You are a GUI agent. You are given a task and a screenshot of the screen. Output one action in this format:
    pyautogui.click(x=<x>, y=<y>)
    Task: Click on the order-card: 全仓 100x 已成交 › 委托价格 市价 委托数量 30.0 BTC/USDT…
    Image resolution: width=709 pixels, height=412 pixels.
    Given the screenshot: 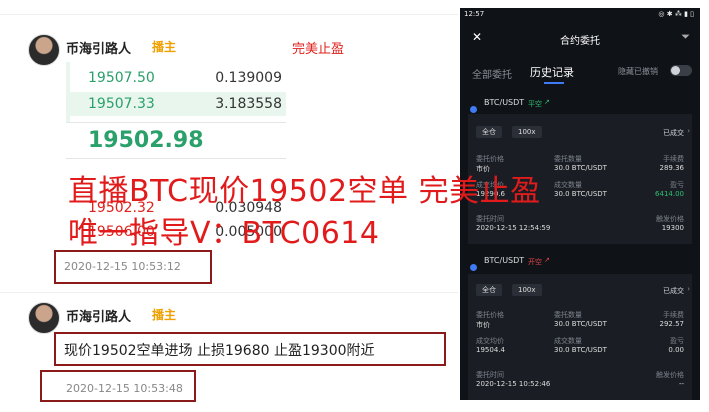 What is the action you would take?
    pyautogui.click(x=580, y=337)
    